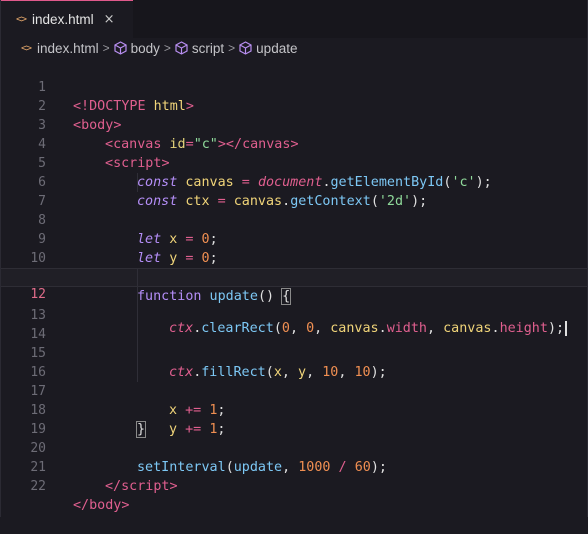  I want to click on breadcrumb-file: <> index.html, so click(60, 48).